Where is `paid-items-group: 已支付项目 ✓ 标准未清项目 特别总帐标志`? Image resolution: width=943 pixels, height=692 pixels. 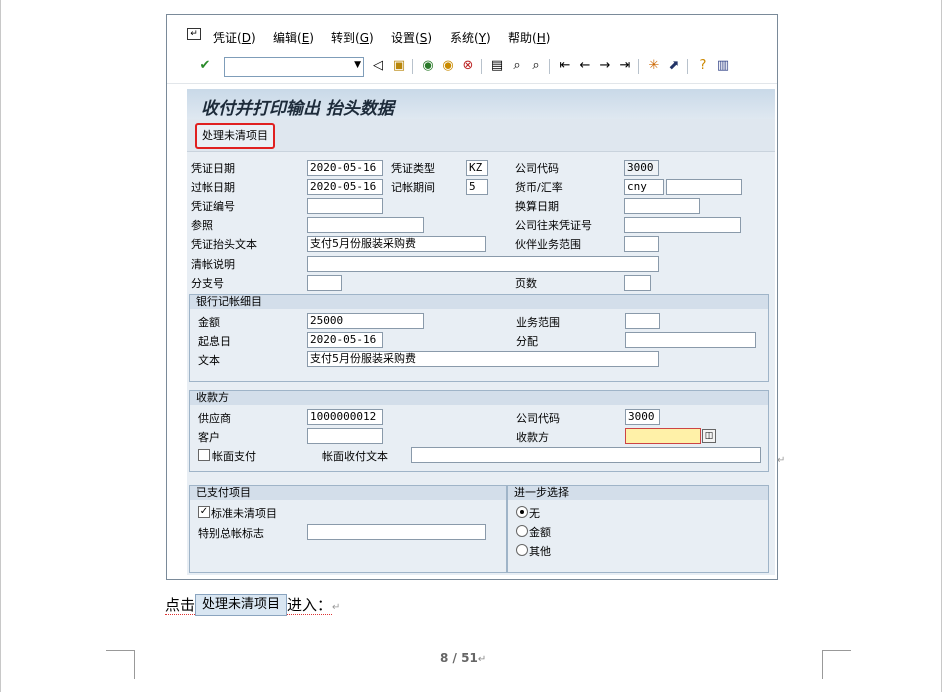 paid-items-group: 已支付项目 ✓ 标准未清项目 特别总帐标志 is located at coordinates (348, 529).